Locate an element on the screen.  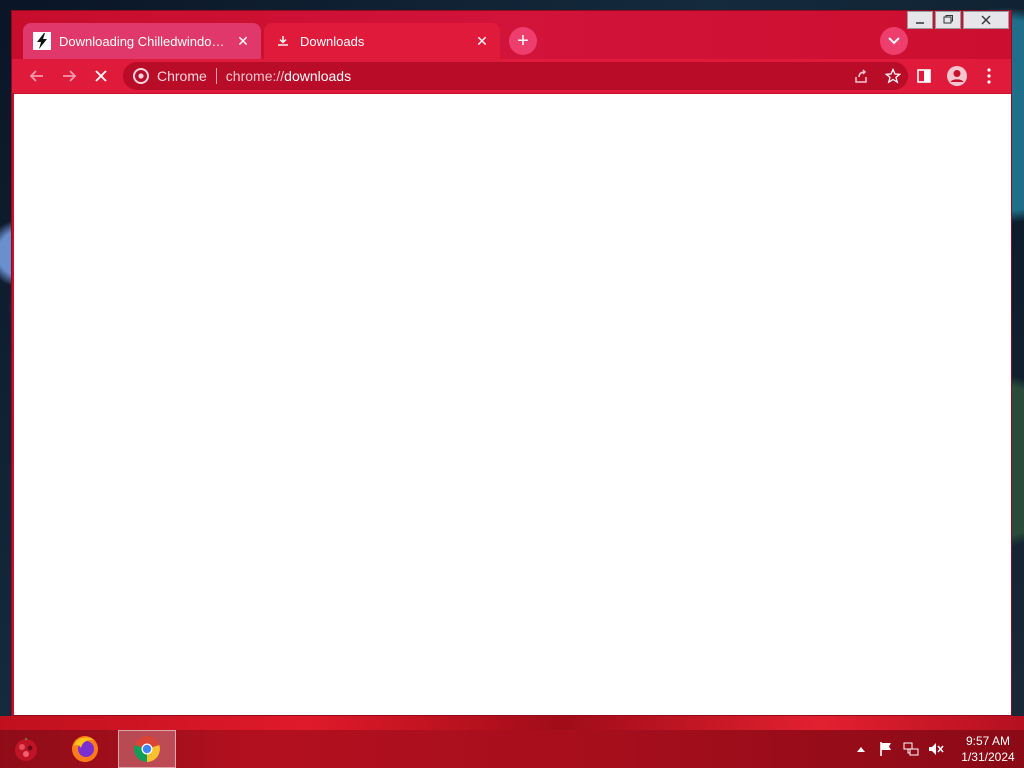
stop-loading-button is located at coordinates (101, 76).